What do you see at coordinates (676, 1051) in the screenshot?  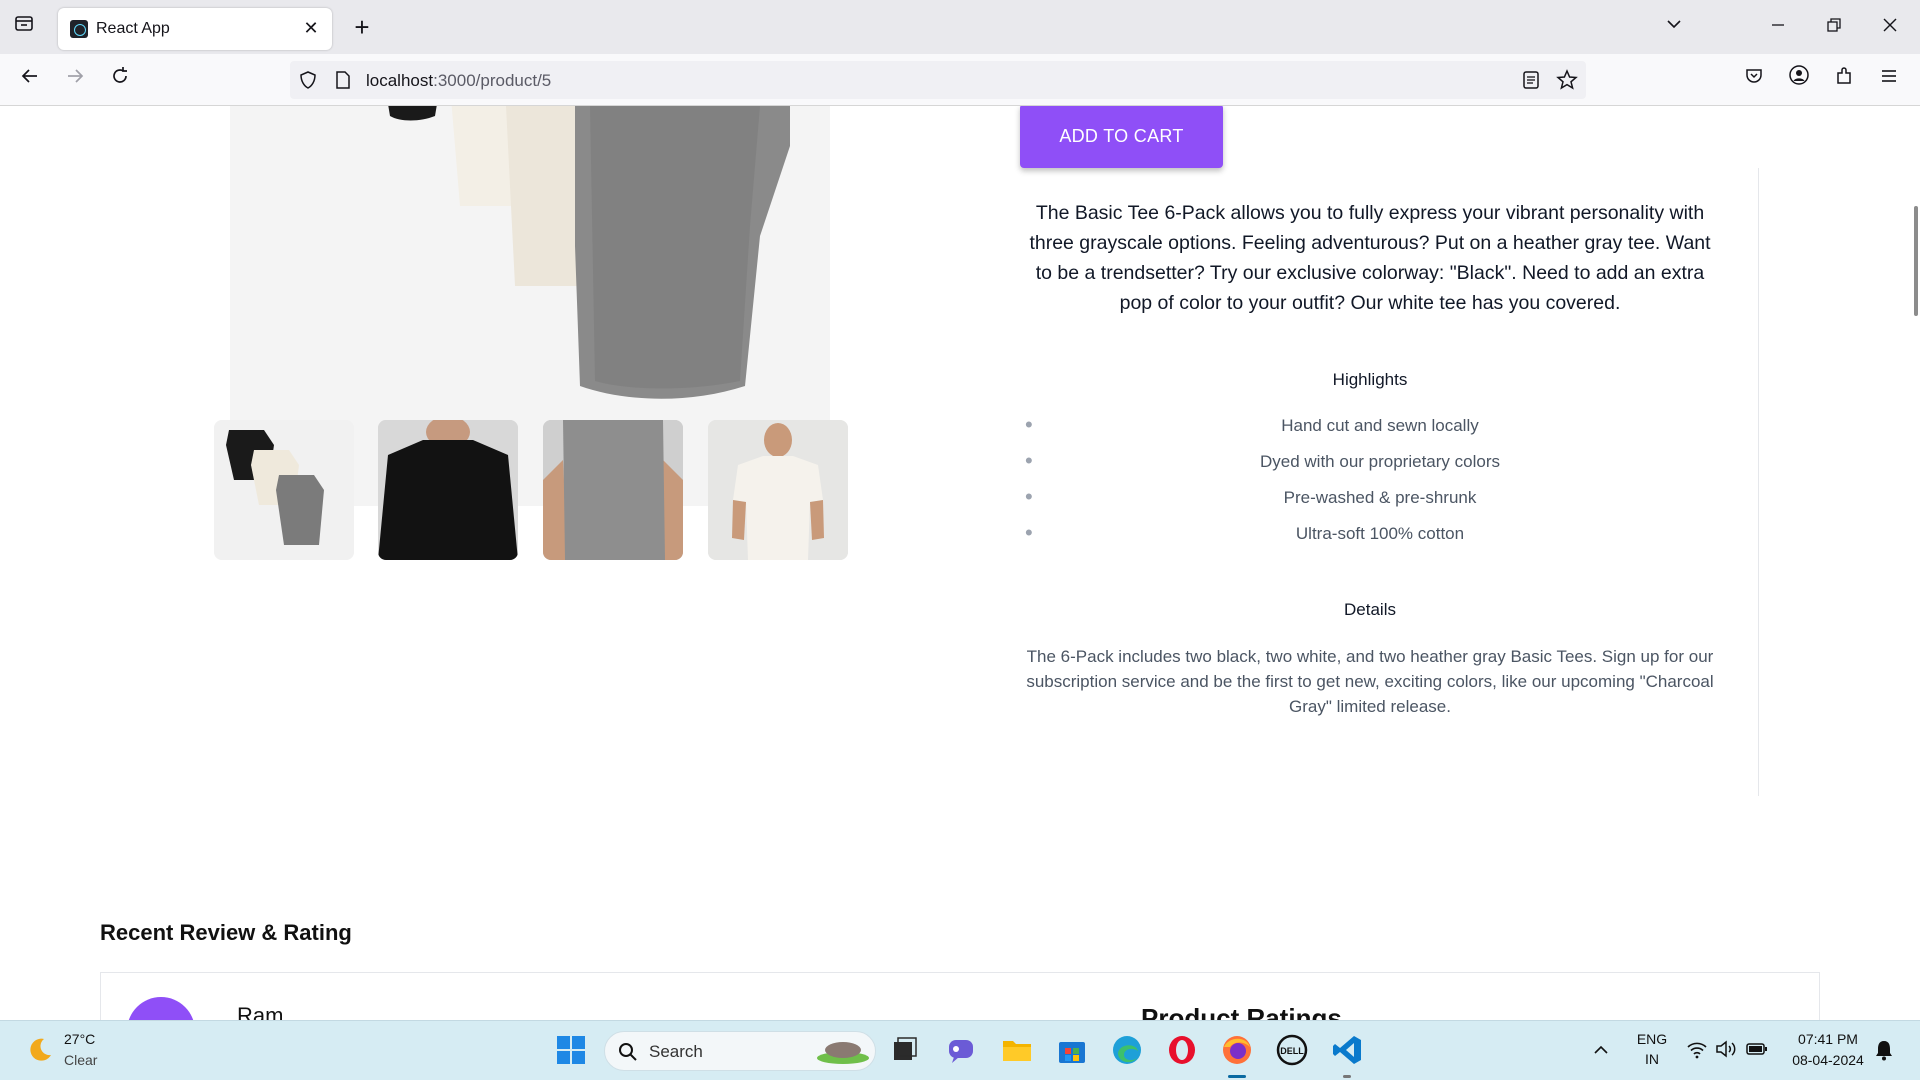 I see `search-label: Search` at bounding box center [676, 1051].